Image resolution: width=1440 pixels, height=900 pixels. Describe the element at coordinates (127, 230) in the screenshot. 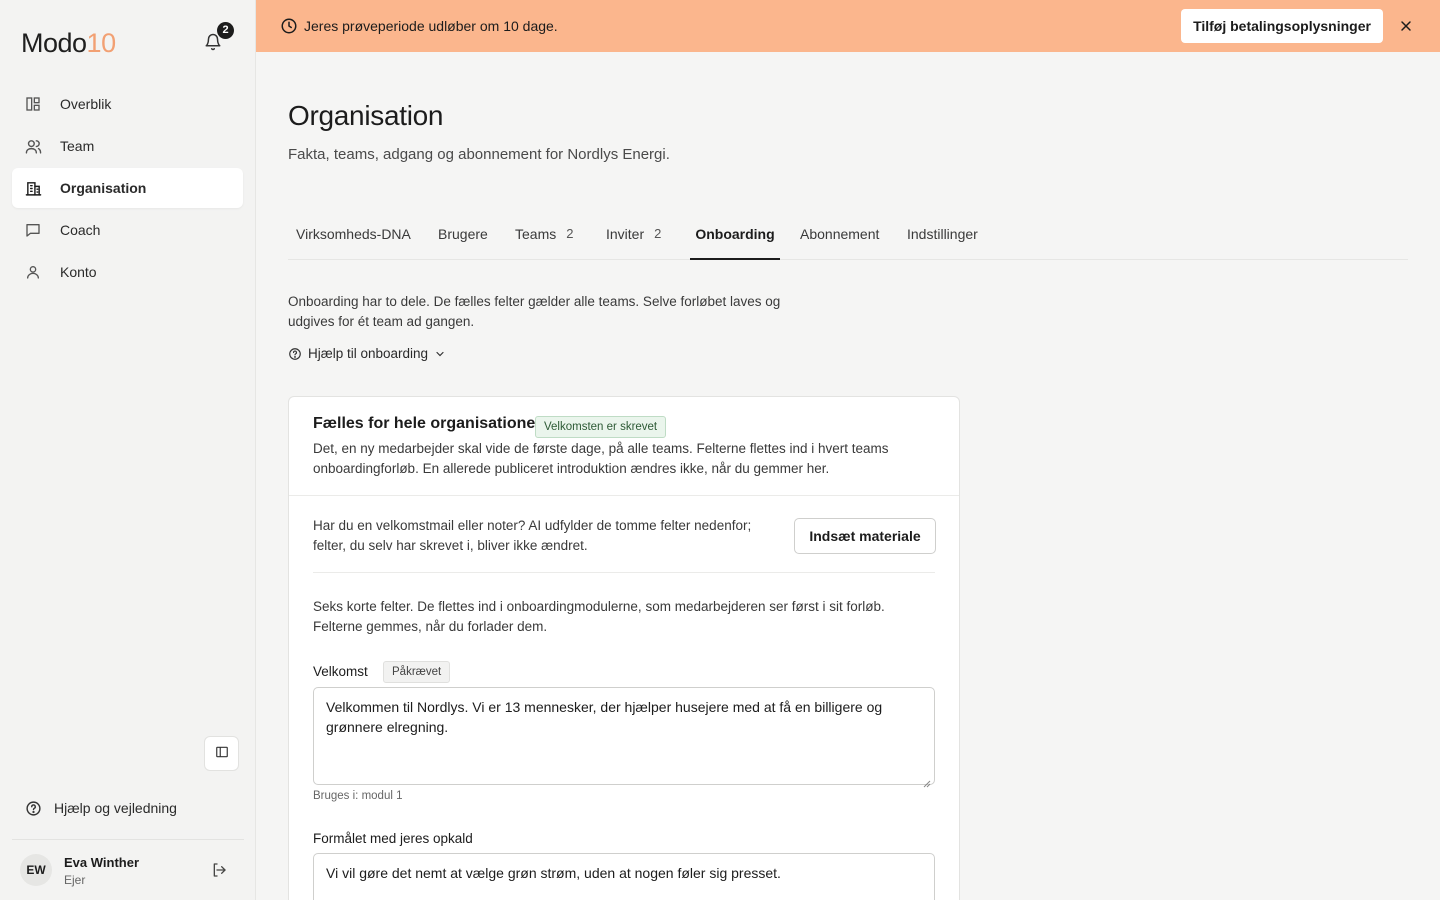

I see `sidebar-item-coach: Coach` at that location.